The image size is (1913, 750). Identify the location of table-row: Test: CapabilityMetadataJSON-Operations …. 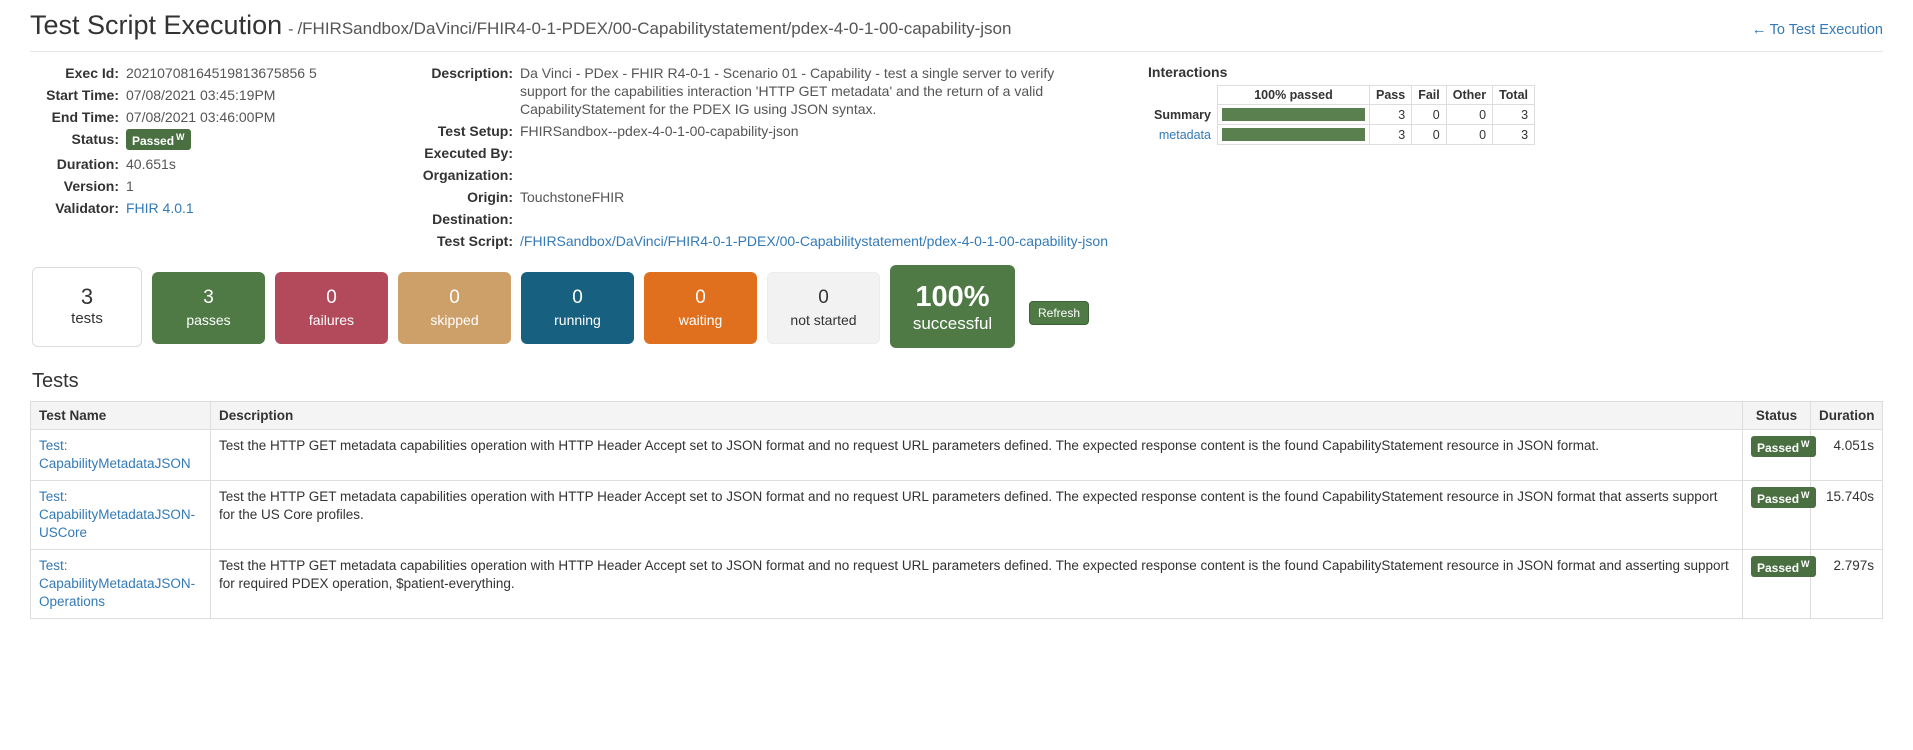
(956, 584).